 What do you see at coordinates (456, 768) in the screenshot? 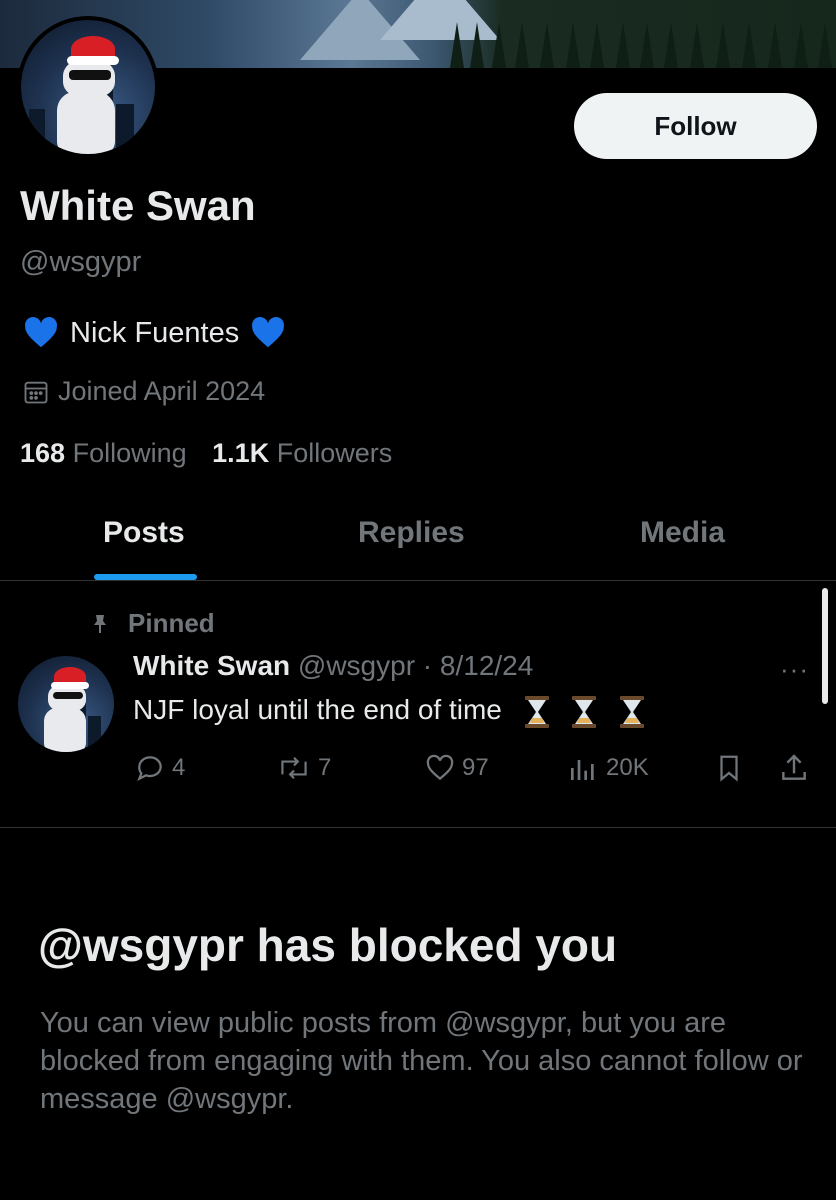
I see `like-button: 97` at bounding box center [456, 768].